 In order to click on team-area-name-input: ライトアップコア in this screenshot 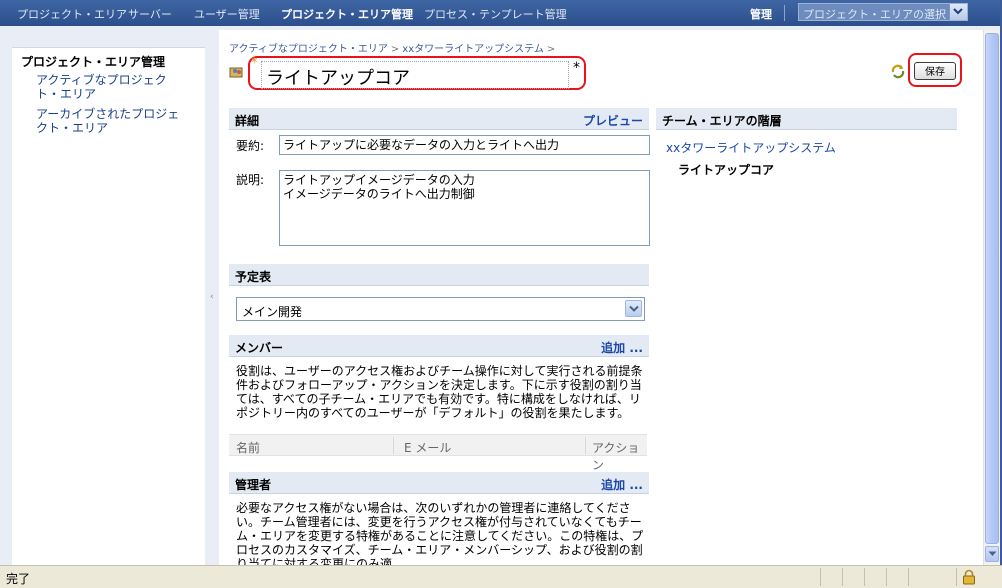, I will do `click(415, 75)`.